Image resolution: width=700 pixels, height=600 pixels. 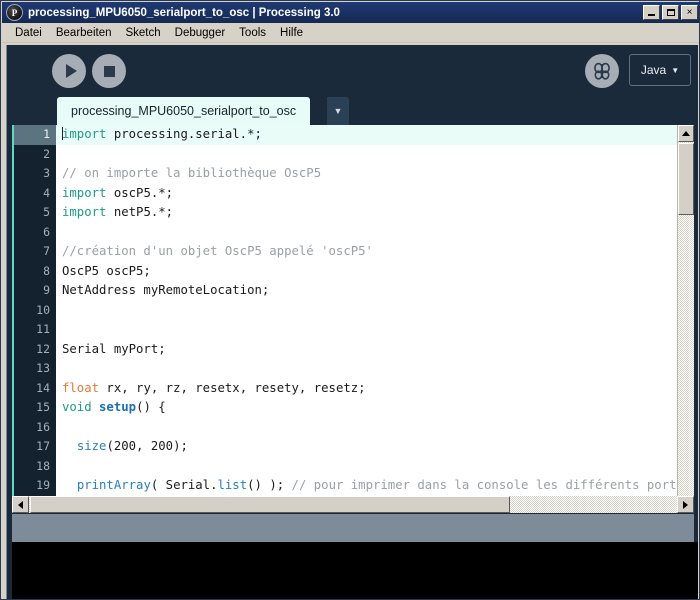 What do you see at coordinates (46, 290) in the screenshot?
I see `gutter-line-9: 9` at bounding box center [46, 290].